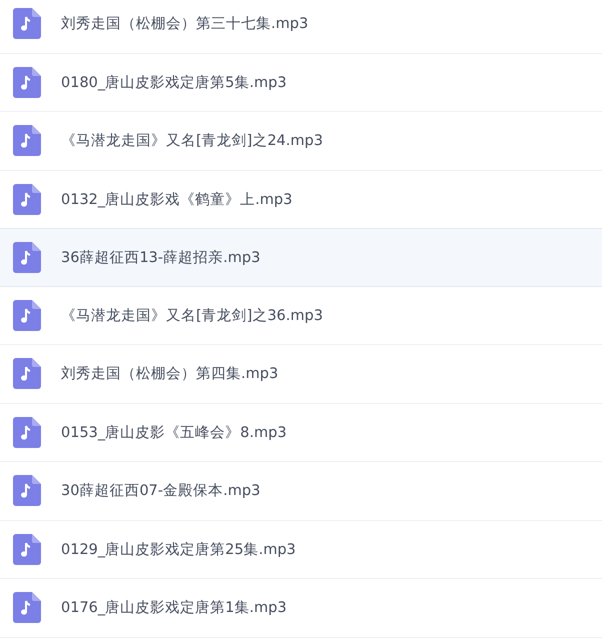 The height and width of the screenshot is (639, 602). What do you see at coordinates (174, 433) in the screenshot?
I see `file-name: 0153_唐山皮影《五峰会》8.mp3` at bounding box center [174, 433].